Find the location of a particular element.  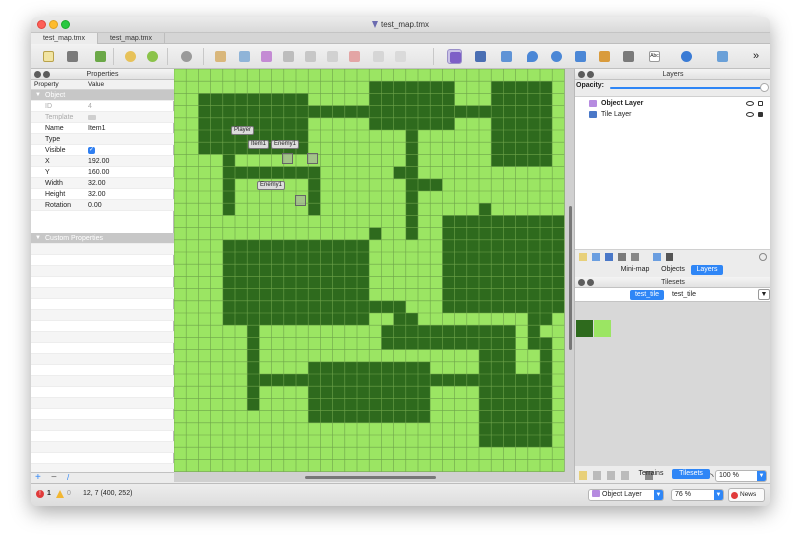

bucket-fill-button is located at coordinates (288, 56).